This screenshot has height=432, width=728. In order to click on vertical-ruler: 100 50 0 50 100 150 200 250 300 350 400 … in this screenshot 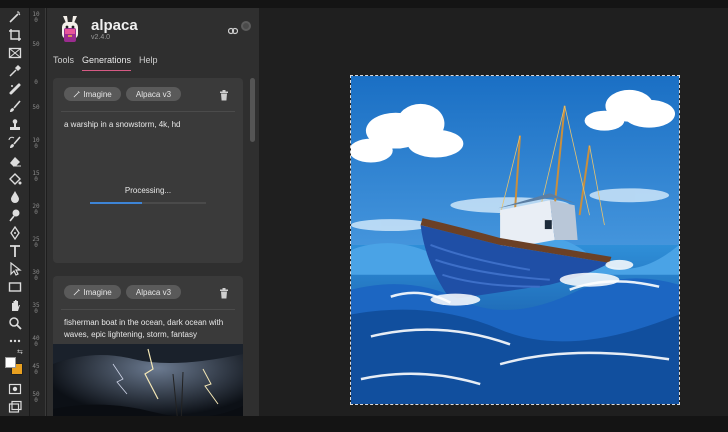, I will do `click(38, 212)`.